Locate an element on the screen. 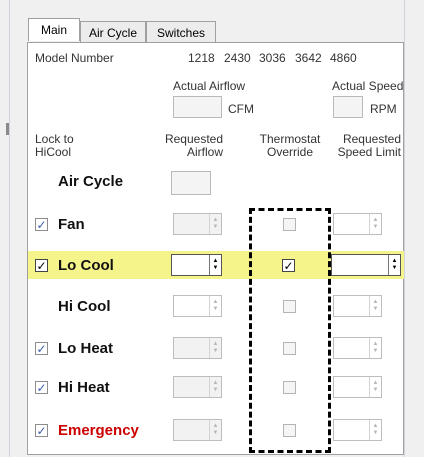  model-3036: 3036 is located at coordinates (272, 58).